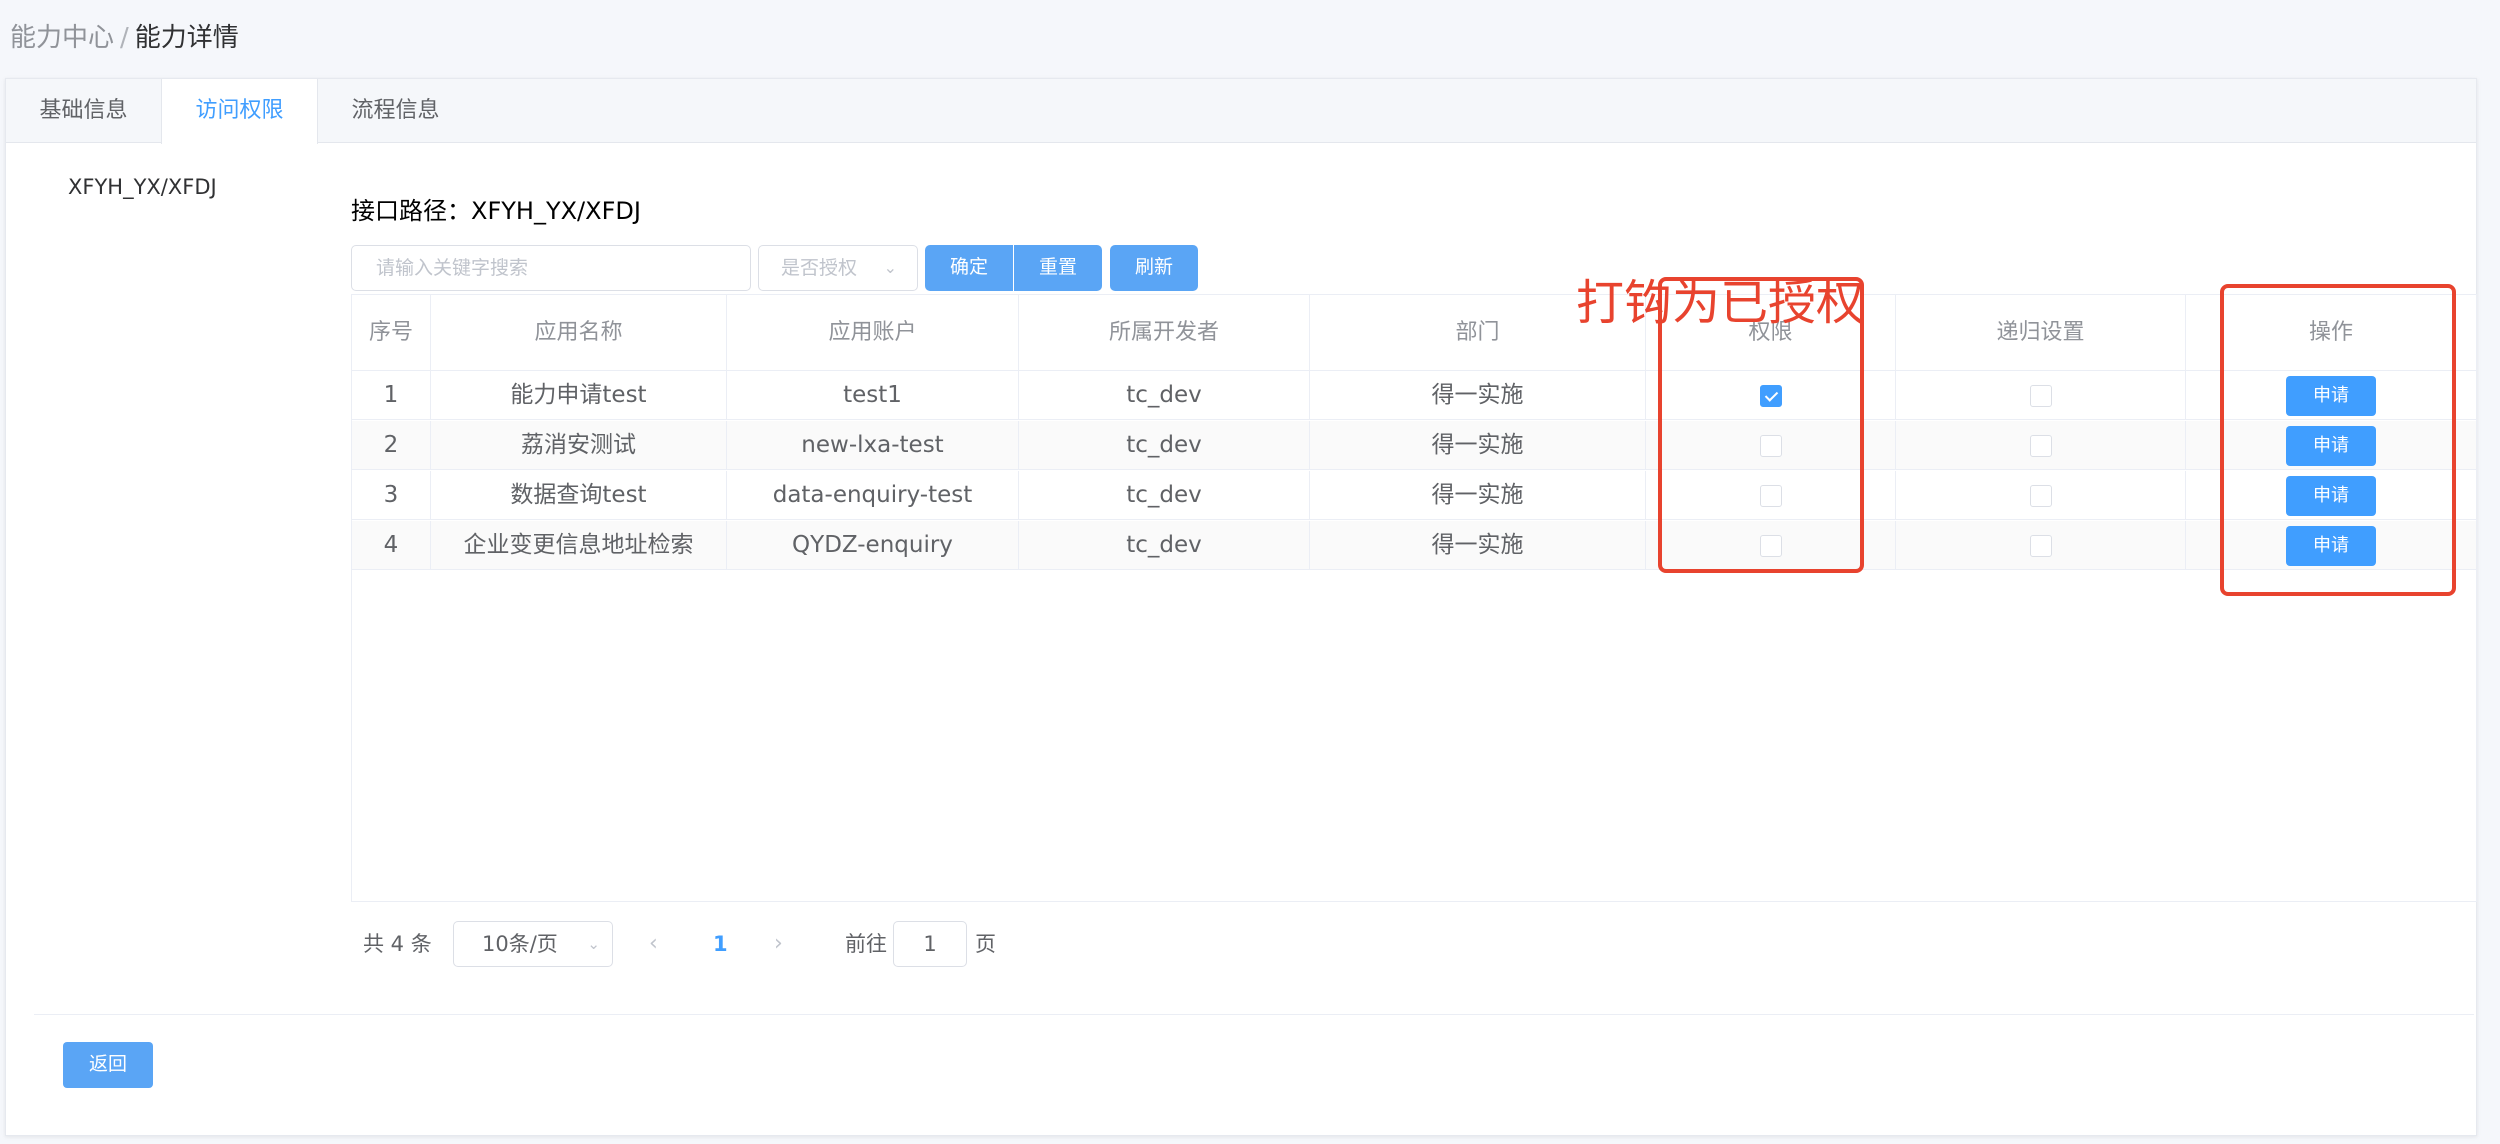 This screenshot has width=2500, height=1144. Describe the element at coordinates (873, 495) in the screenshot. I see `cell-account: data-enquiry-test` at that location.